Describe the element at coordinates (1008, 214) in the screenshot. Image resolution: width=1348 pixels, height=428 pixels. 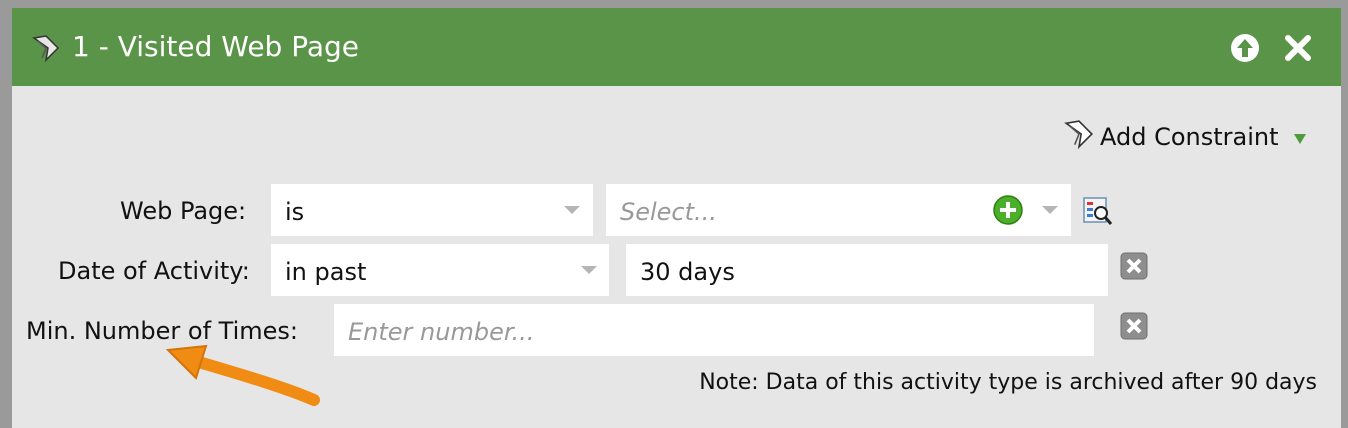
I see `add-icon` at that location.